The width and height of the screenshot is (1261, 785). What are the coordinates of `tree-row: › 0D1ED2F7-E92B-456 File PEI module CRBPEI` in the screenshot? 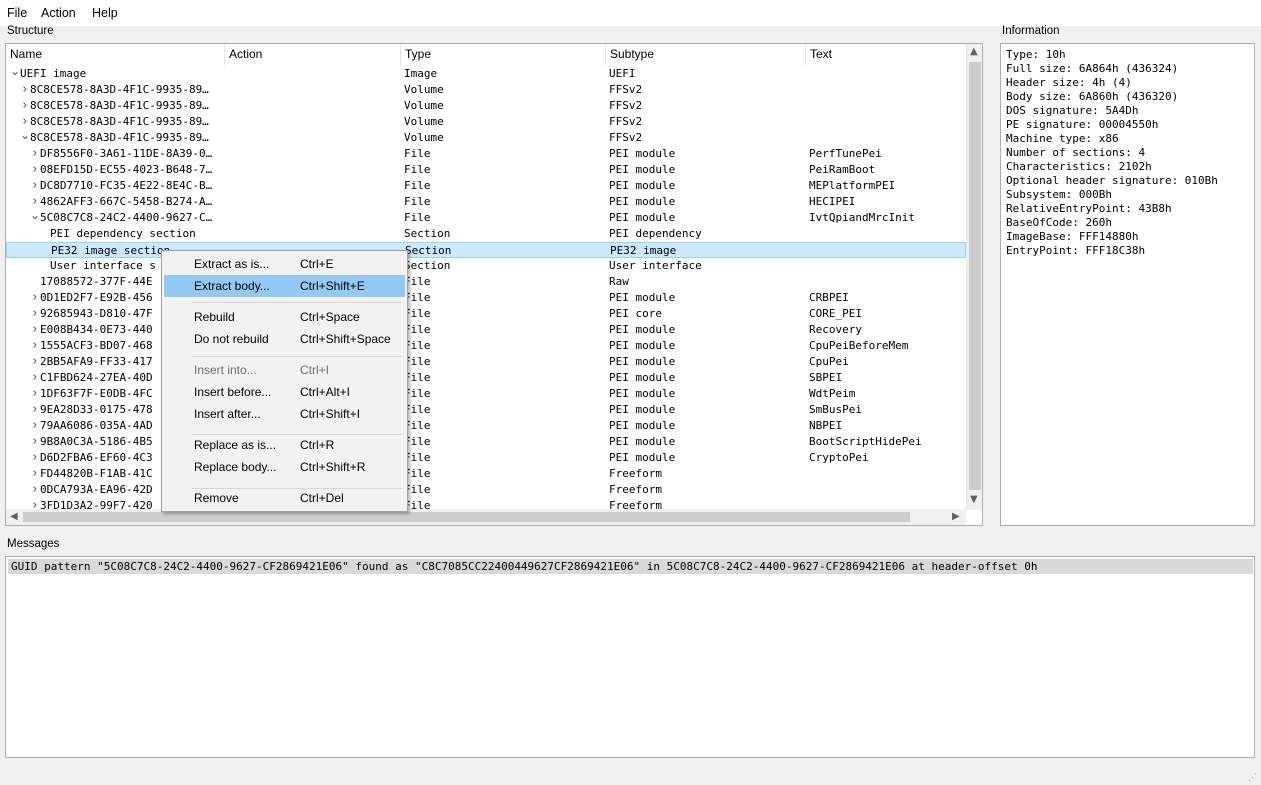 It's located at (486, 298).